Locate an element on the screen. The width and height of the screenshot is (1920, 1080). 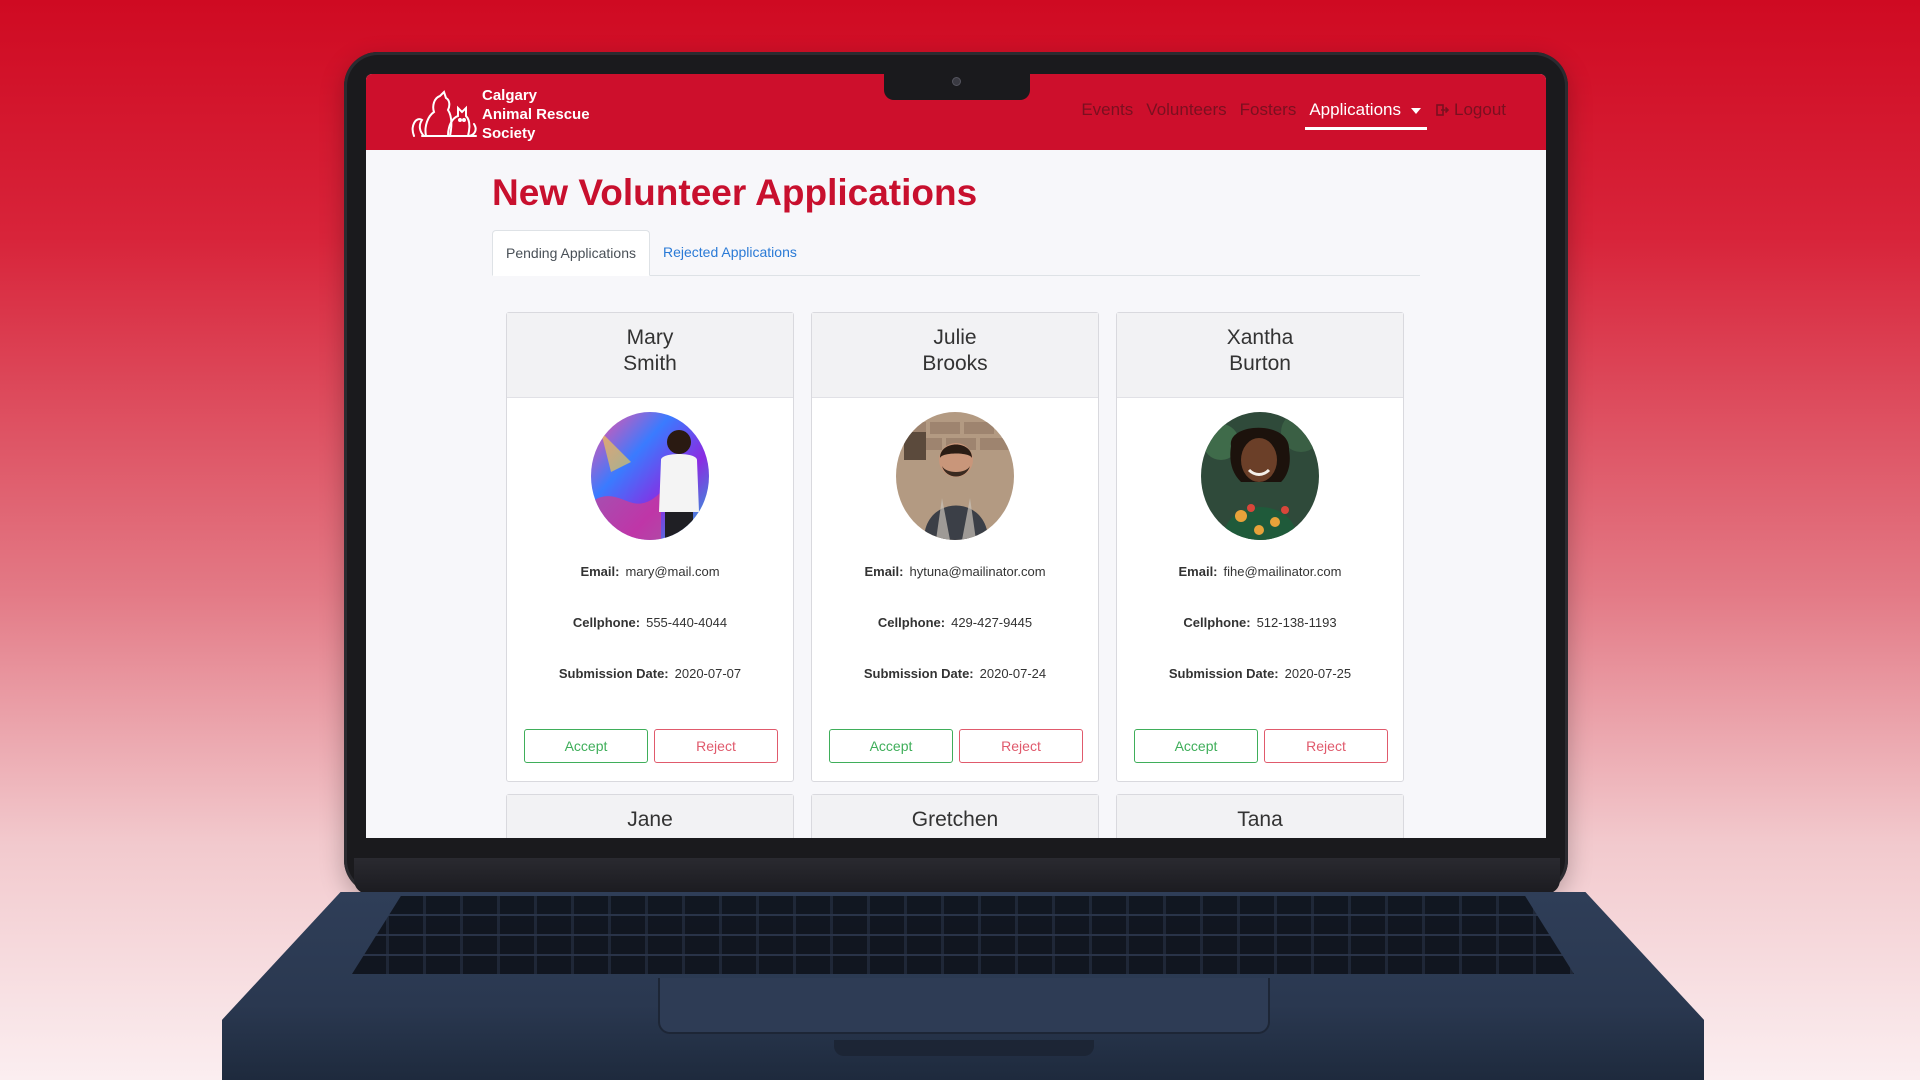
last-name: Burton is located at coordinates (1260, 363).